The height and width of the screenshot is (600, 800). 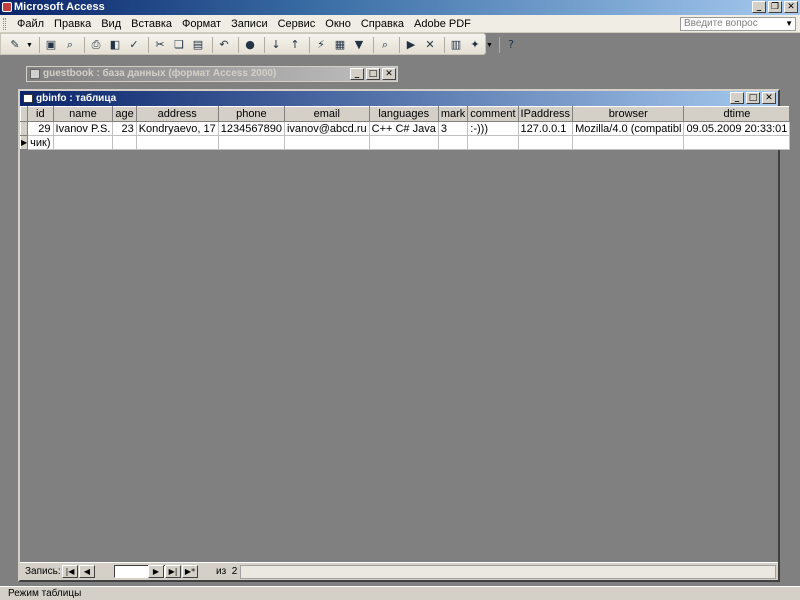 What do you see at coordinates (96, 45) in the screenshot?
I see `print-icon: ⎙` at bounding box center [96, 45].